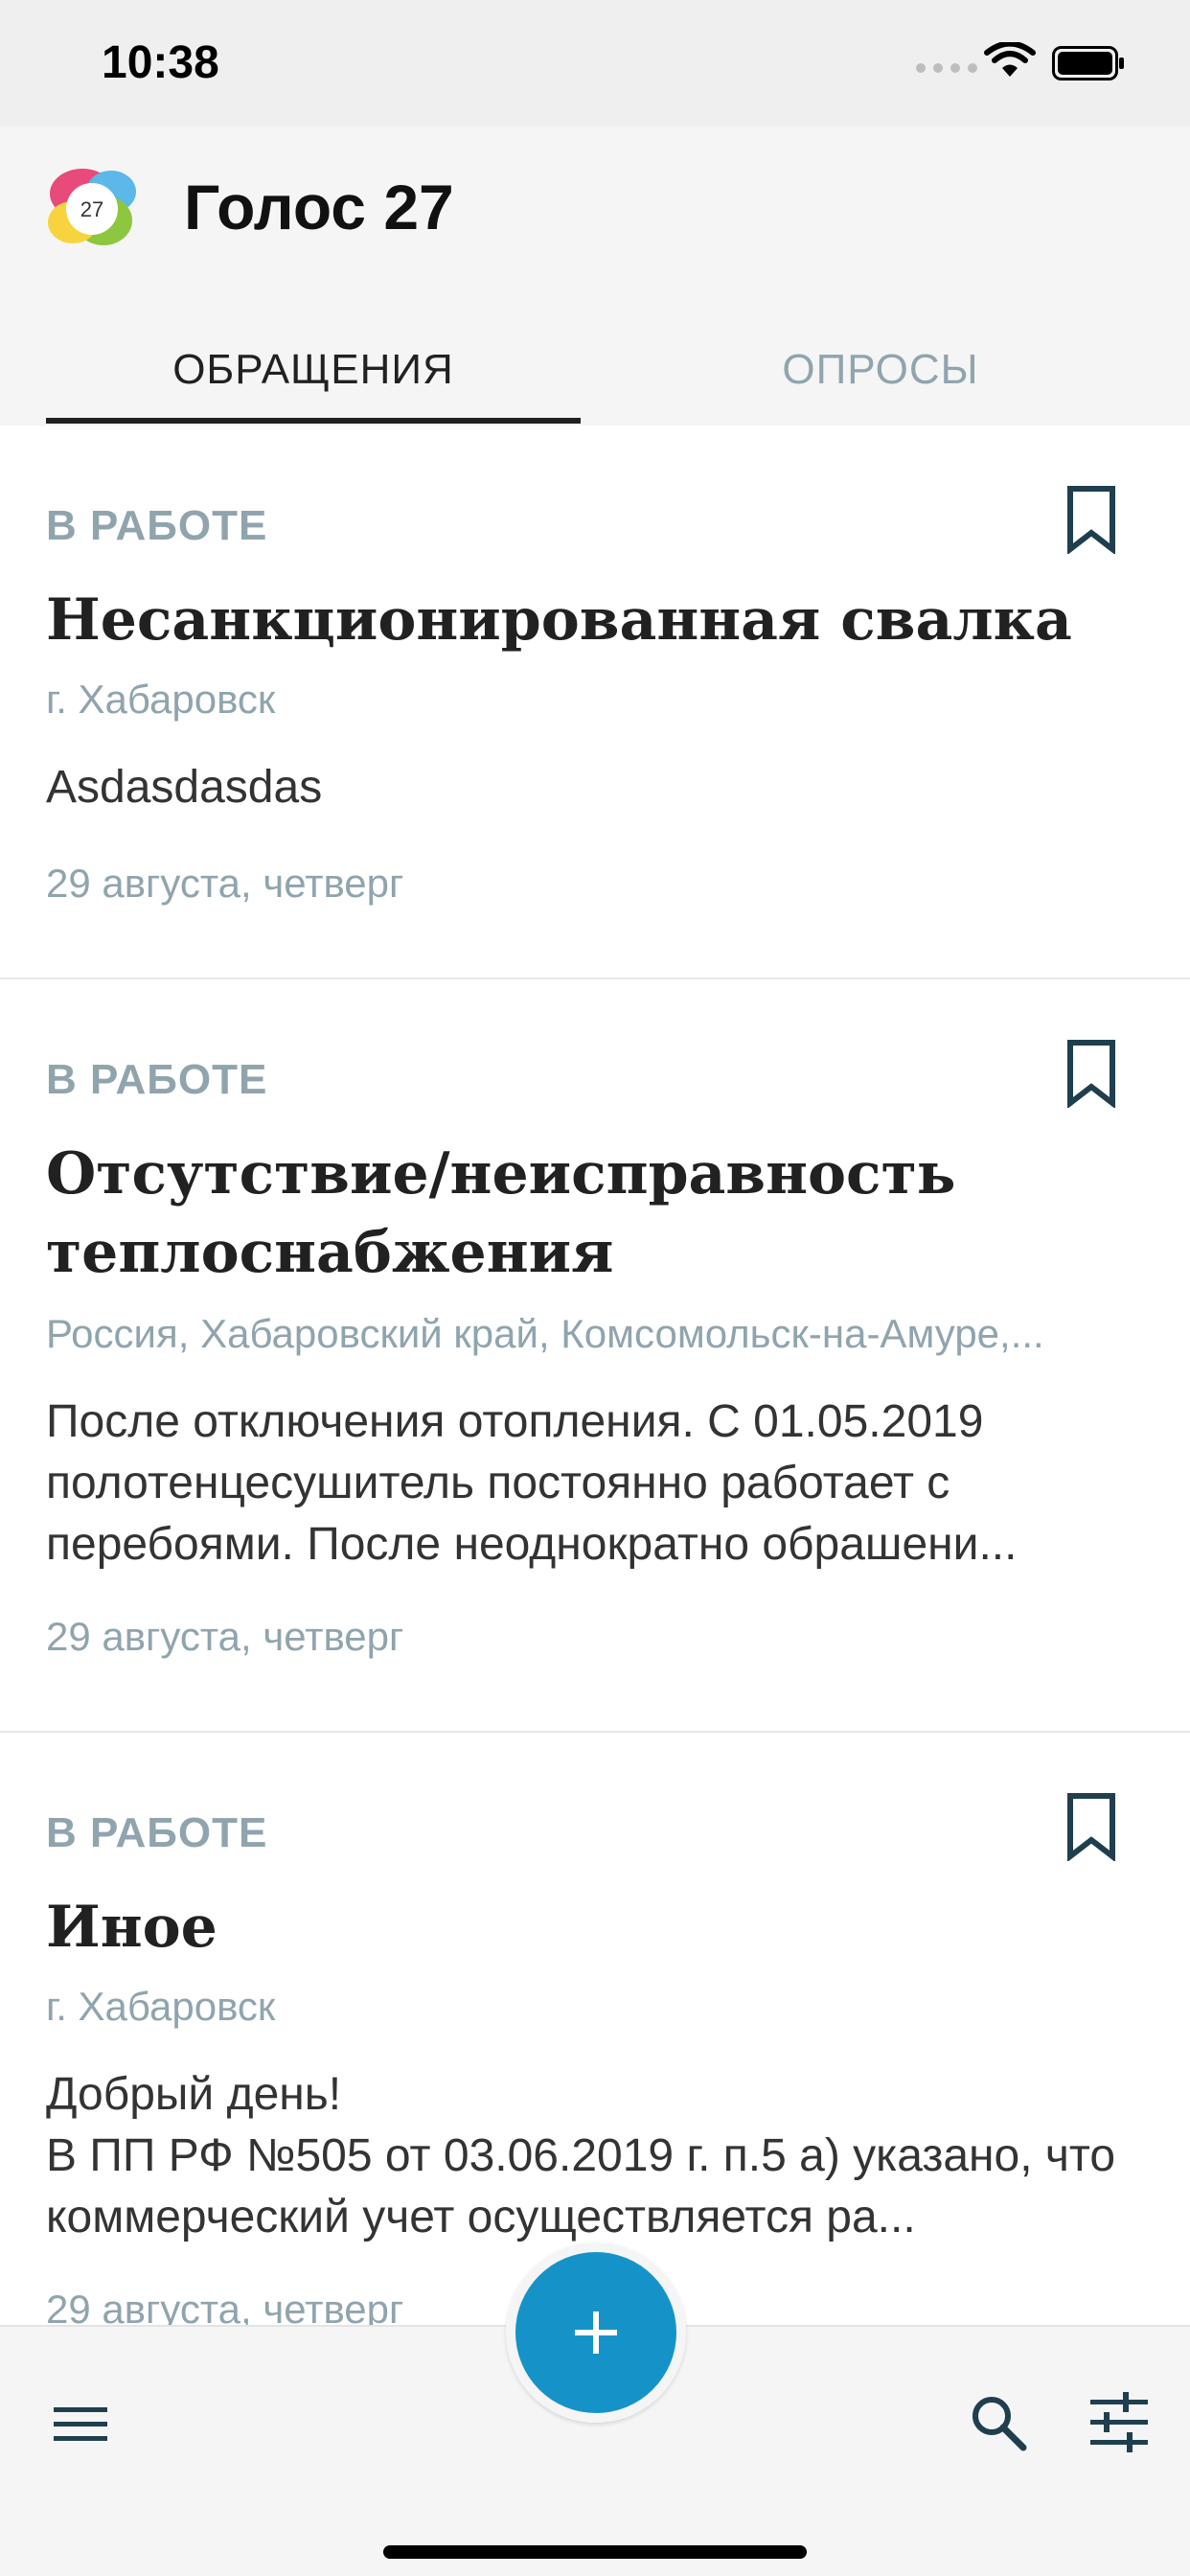  I want to click on tab-indicator, so click(313, 421).